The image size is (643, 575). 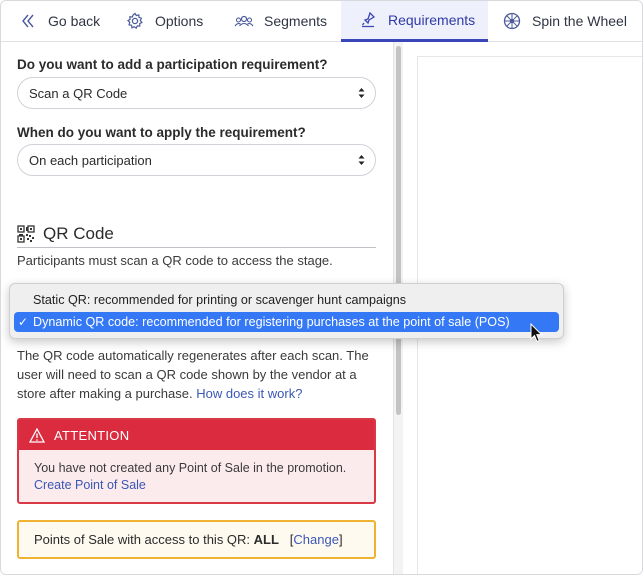 What do you see at coordinates (90, 160) in the screenshot?
I see `apply-timing-value: On each participation` at bounding box center [90, 160].